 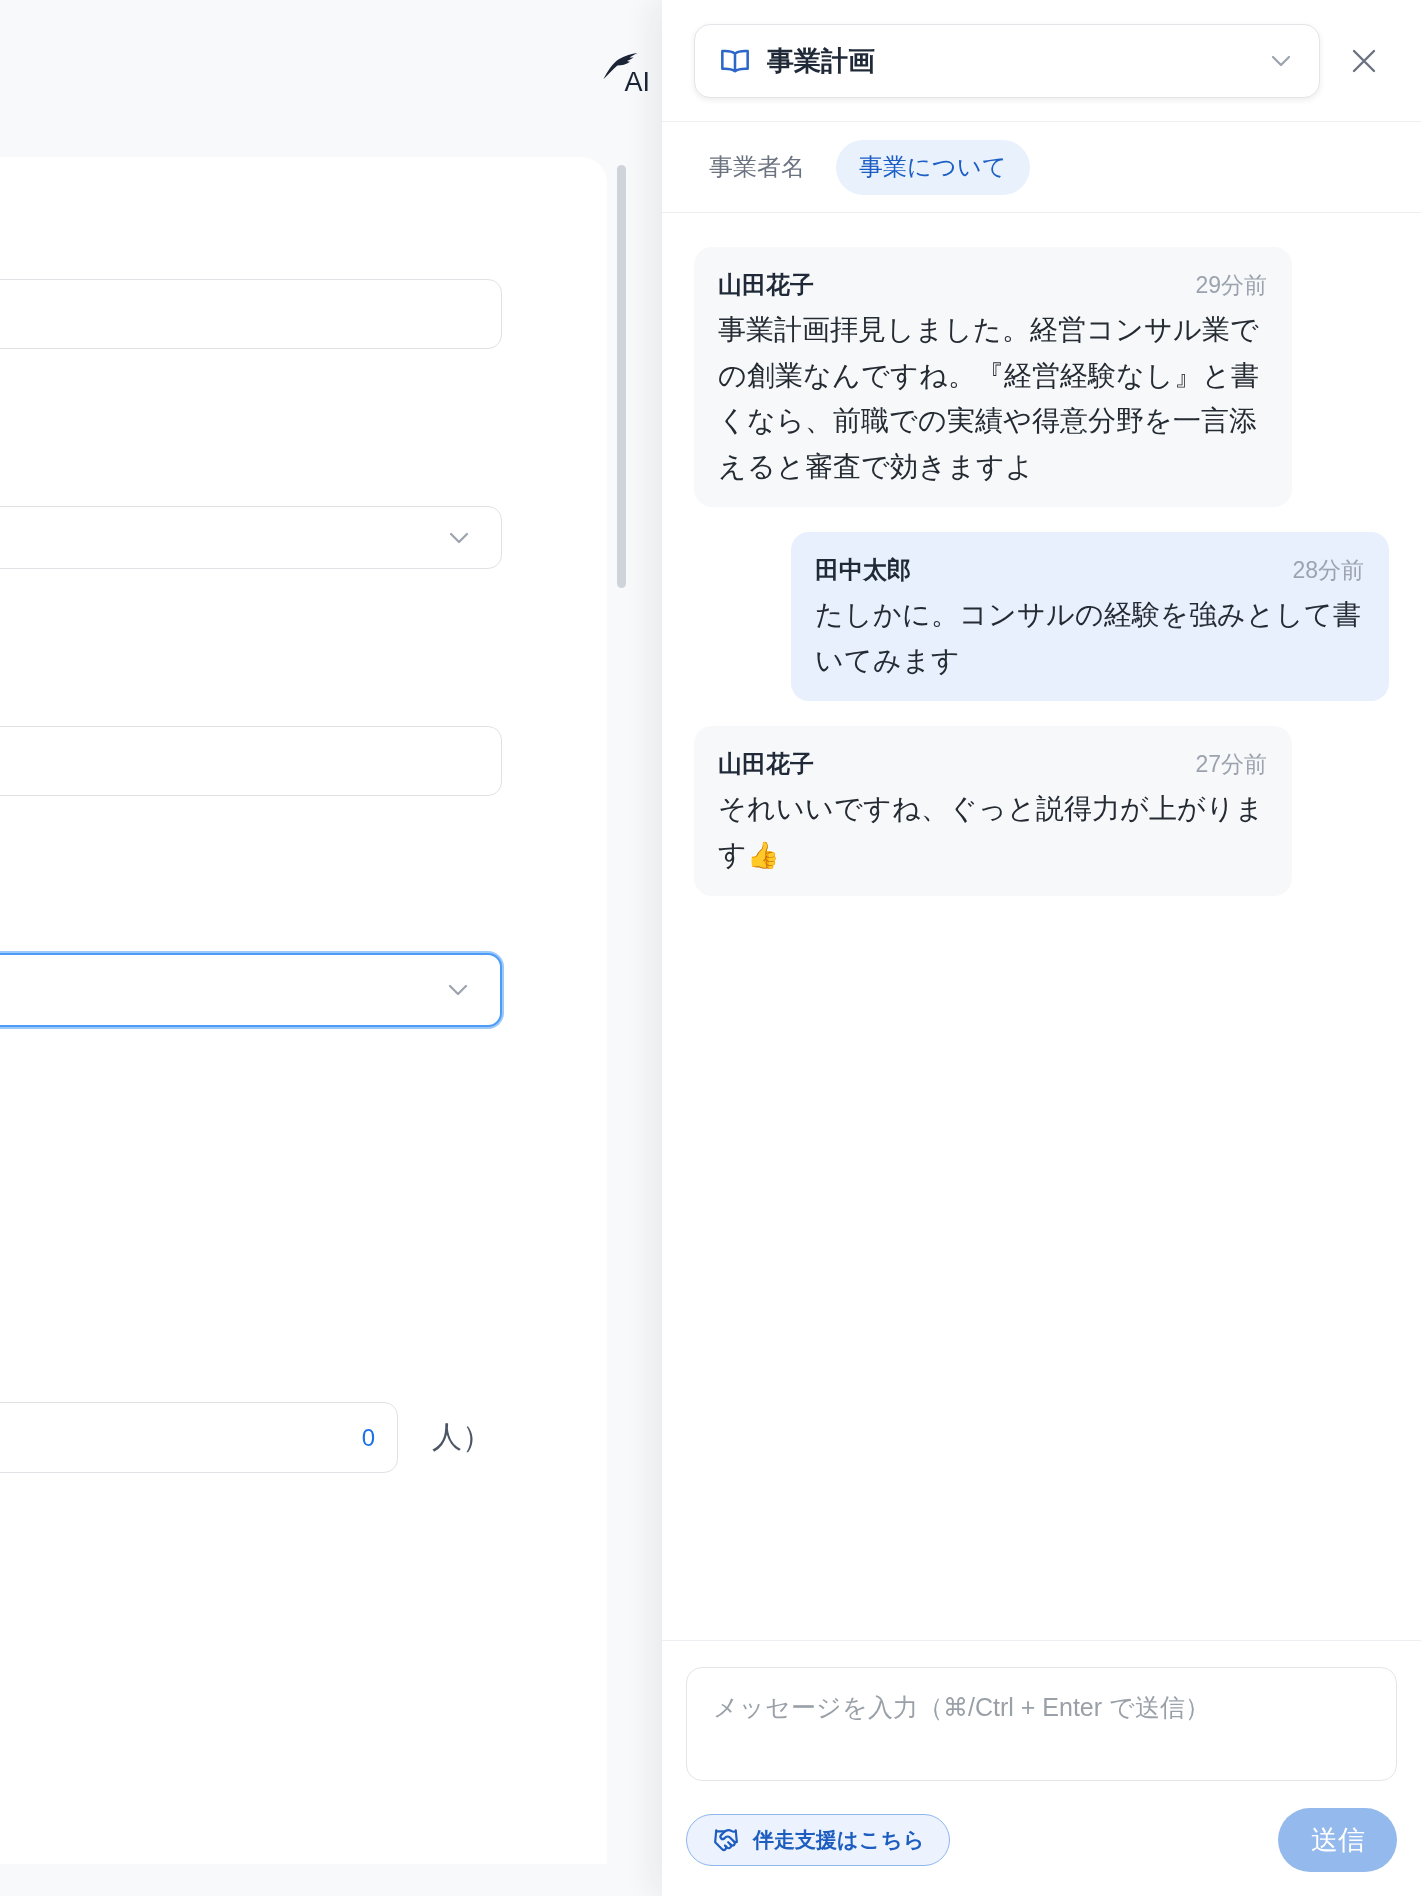 I want to click on message-time: 29分前, so click(x=1231, y=285).